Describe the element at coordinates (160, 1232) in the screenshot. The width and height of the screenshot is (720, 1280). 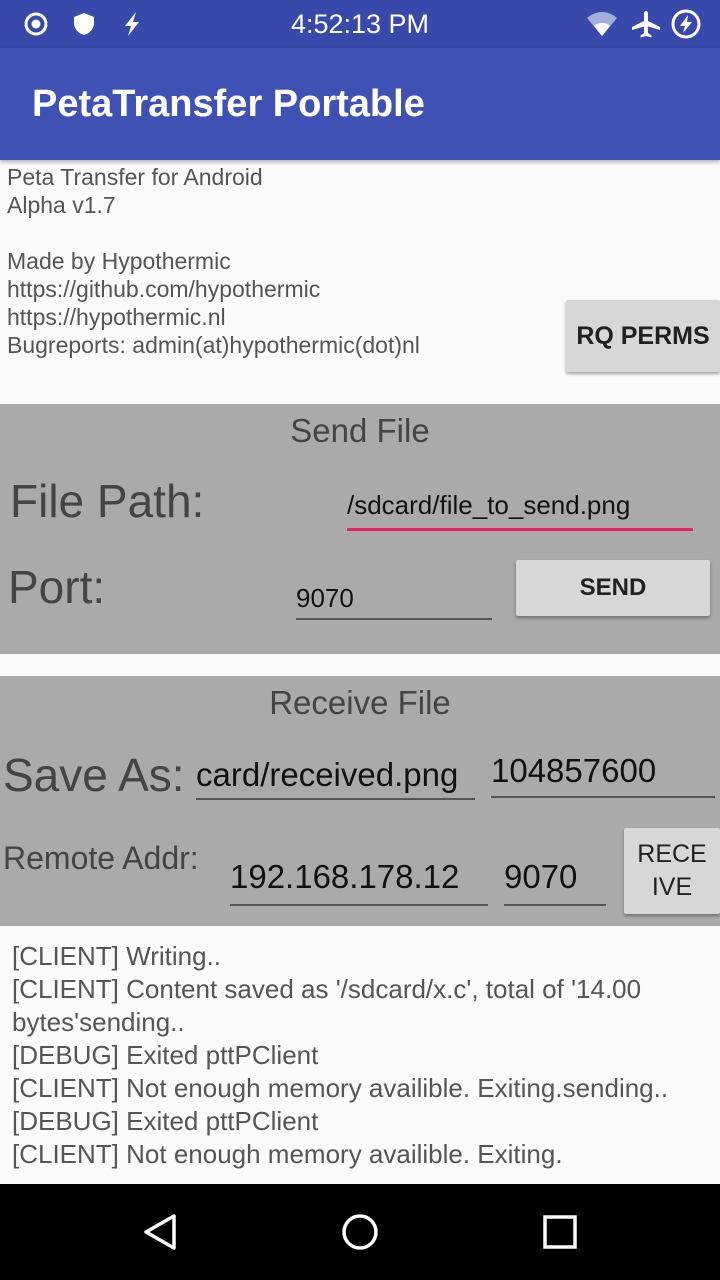
I see `back-icon` at that location.